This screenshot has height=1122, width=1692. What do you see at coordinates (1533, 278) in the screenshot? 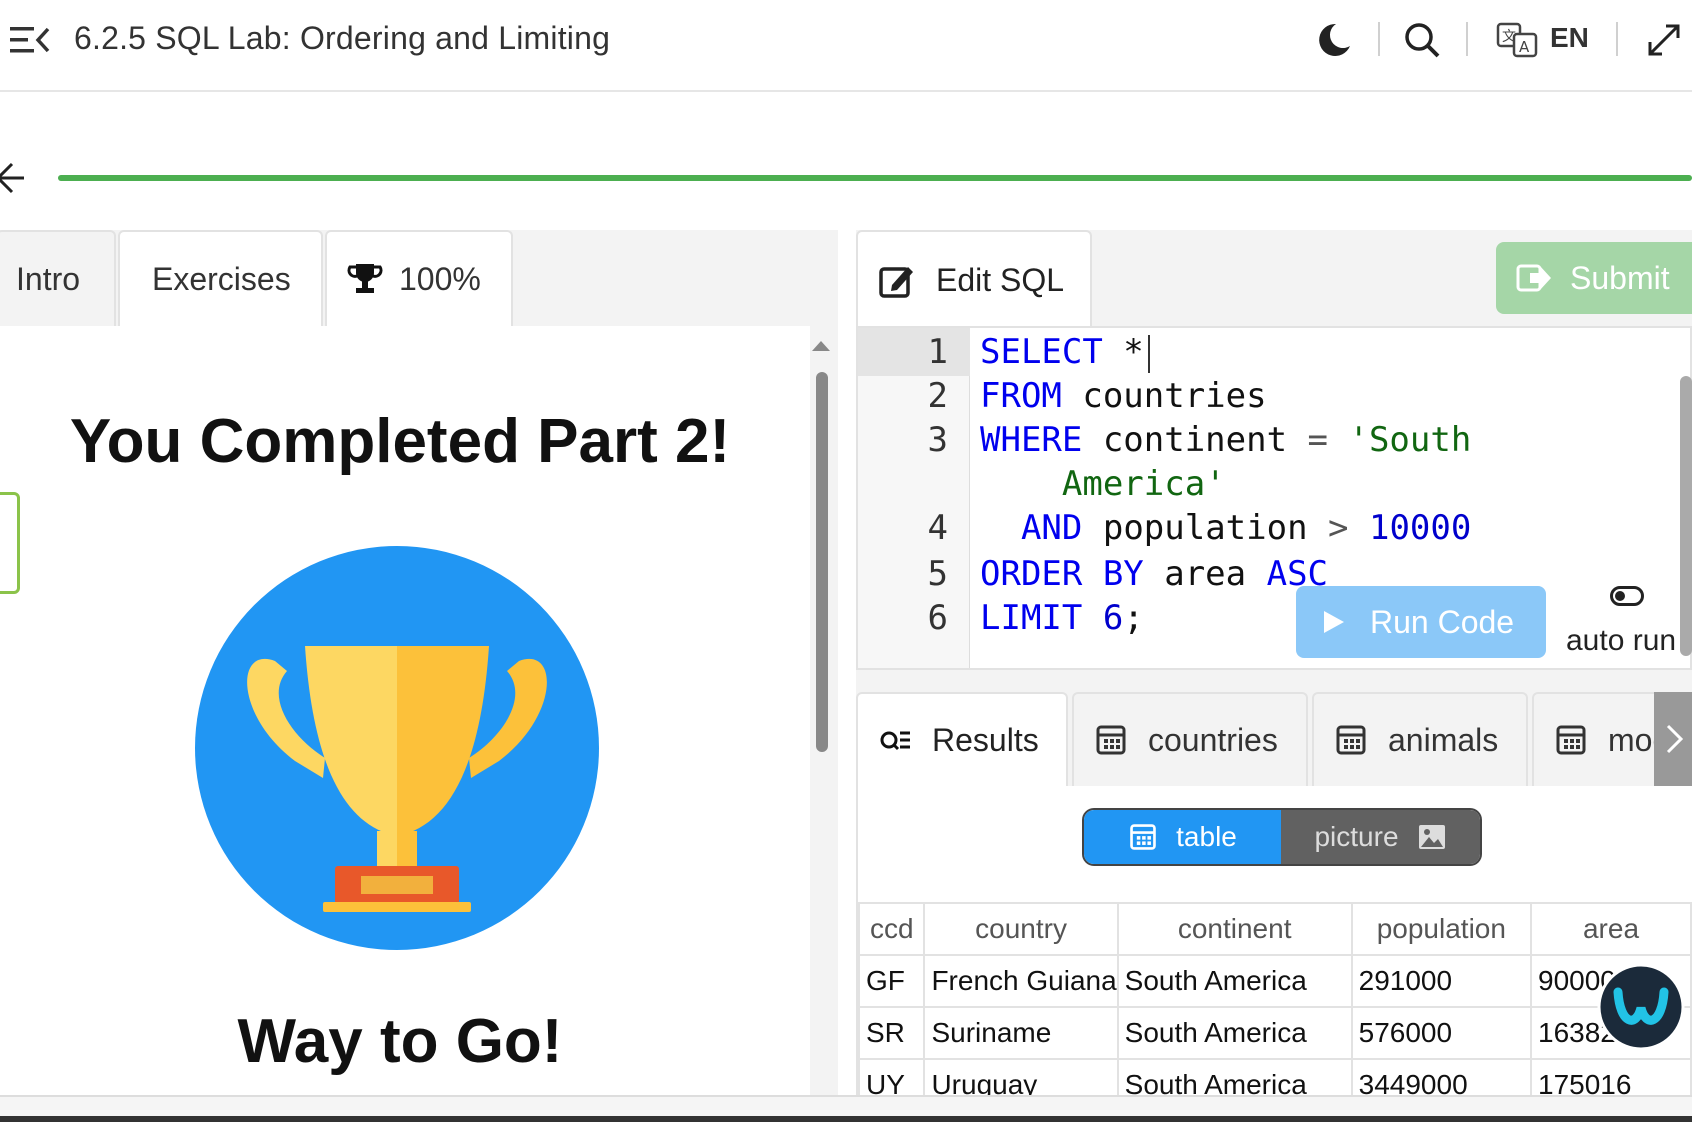
I see `submit-arrow-icon` at bounding box center [1533, 278].